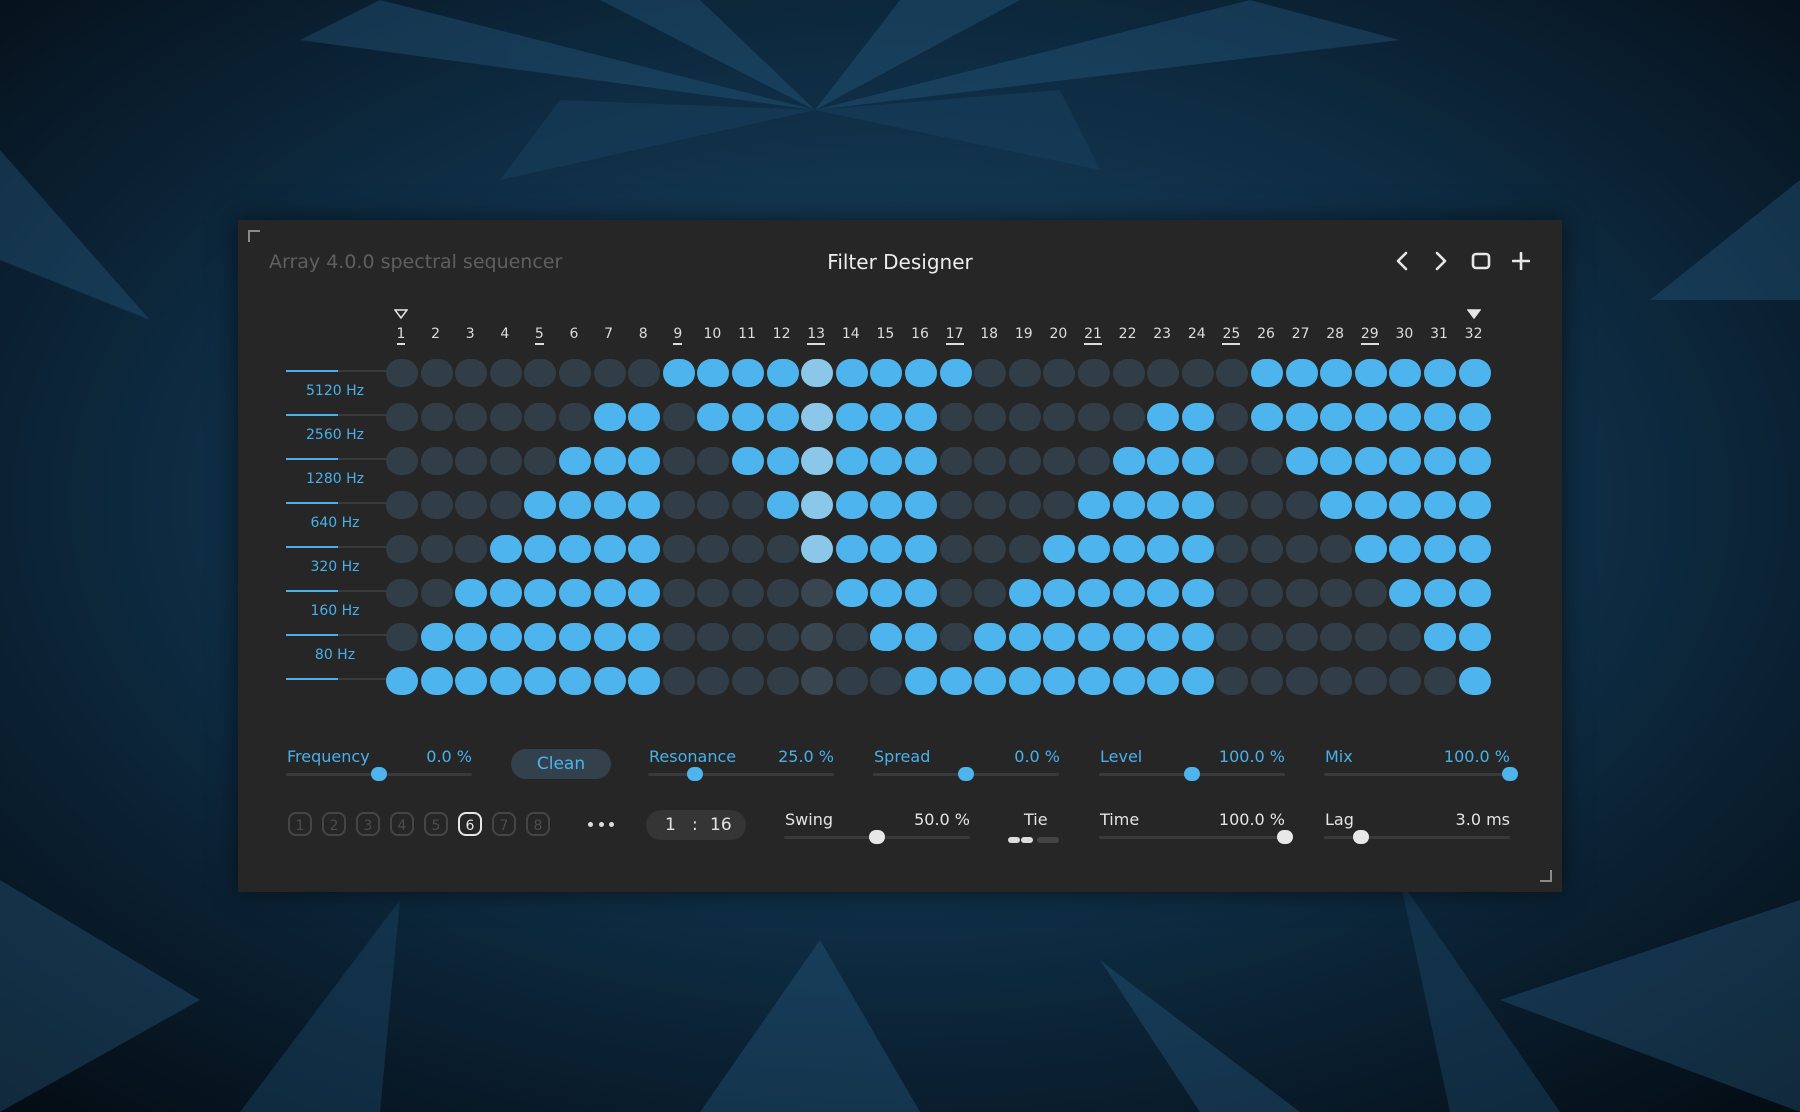 The height and width of the screenshot is (1112, 1800). I want to click on pattern-button: 8, so click(538, 824).